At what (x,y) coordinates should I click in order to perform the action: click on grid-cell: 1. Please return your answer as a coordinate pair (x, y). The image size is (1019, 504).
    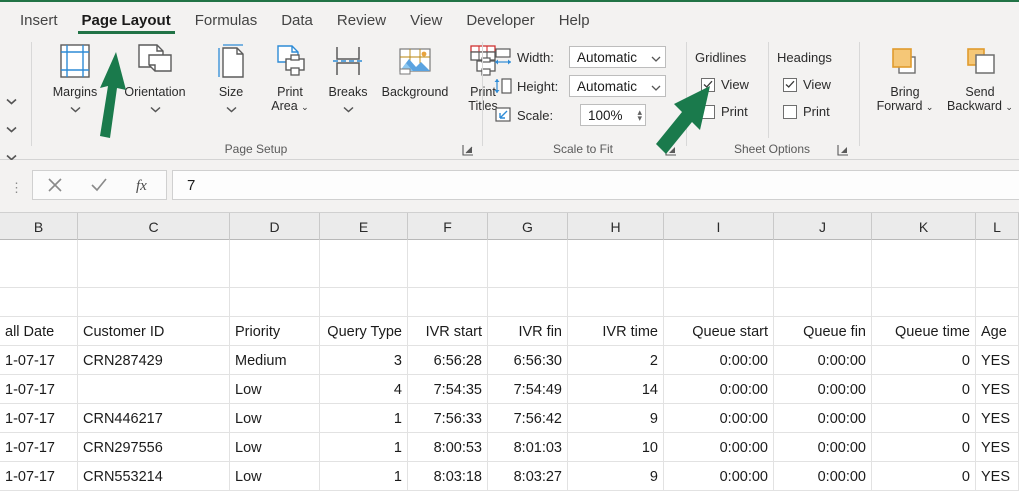
    Looking at the image, I should click on (364, 447).